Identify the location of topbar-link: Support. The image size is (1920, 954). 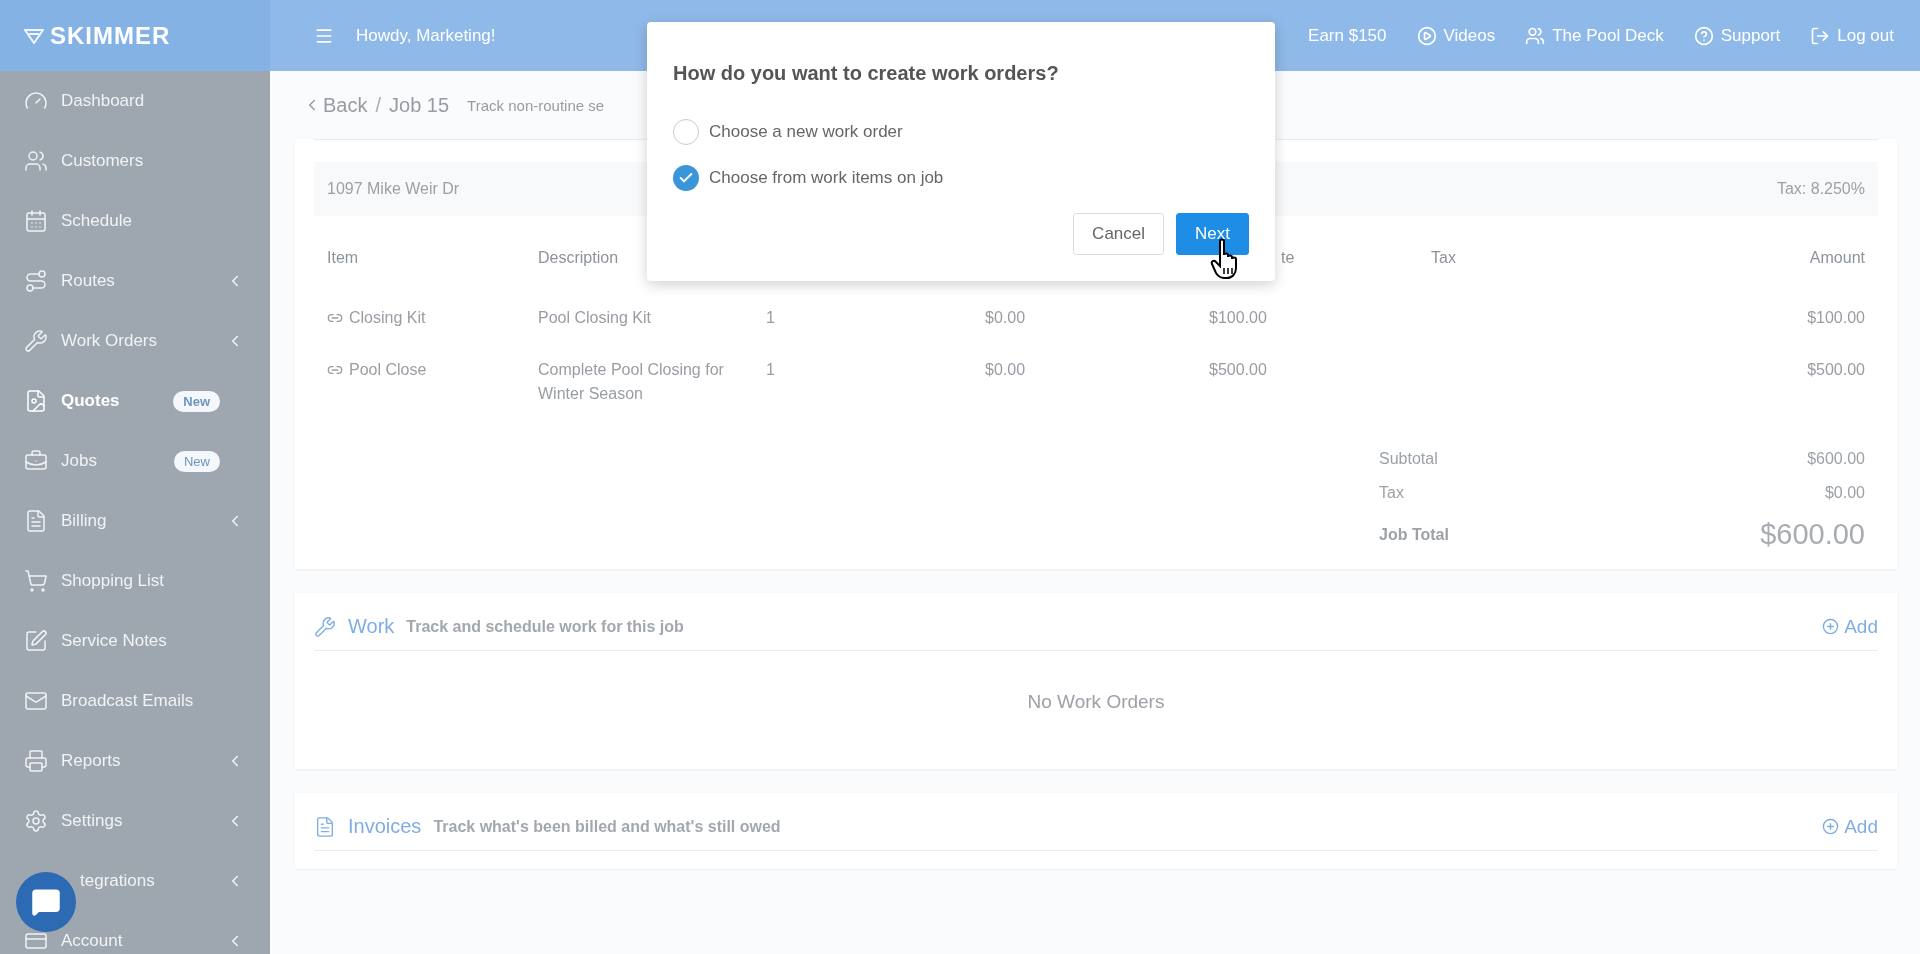
(1737, 35).